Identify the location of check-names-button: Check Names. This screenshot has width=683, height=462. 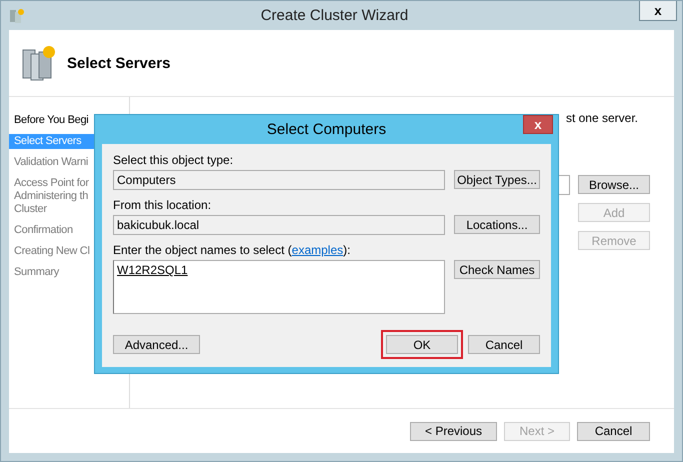
(497, 269).